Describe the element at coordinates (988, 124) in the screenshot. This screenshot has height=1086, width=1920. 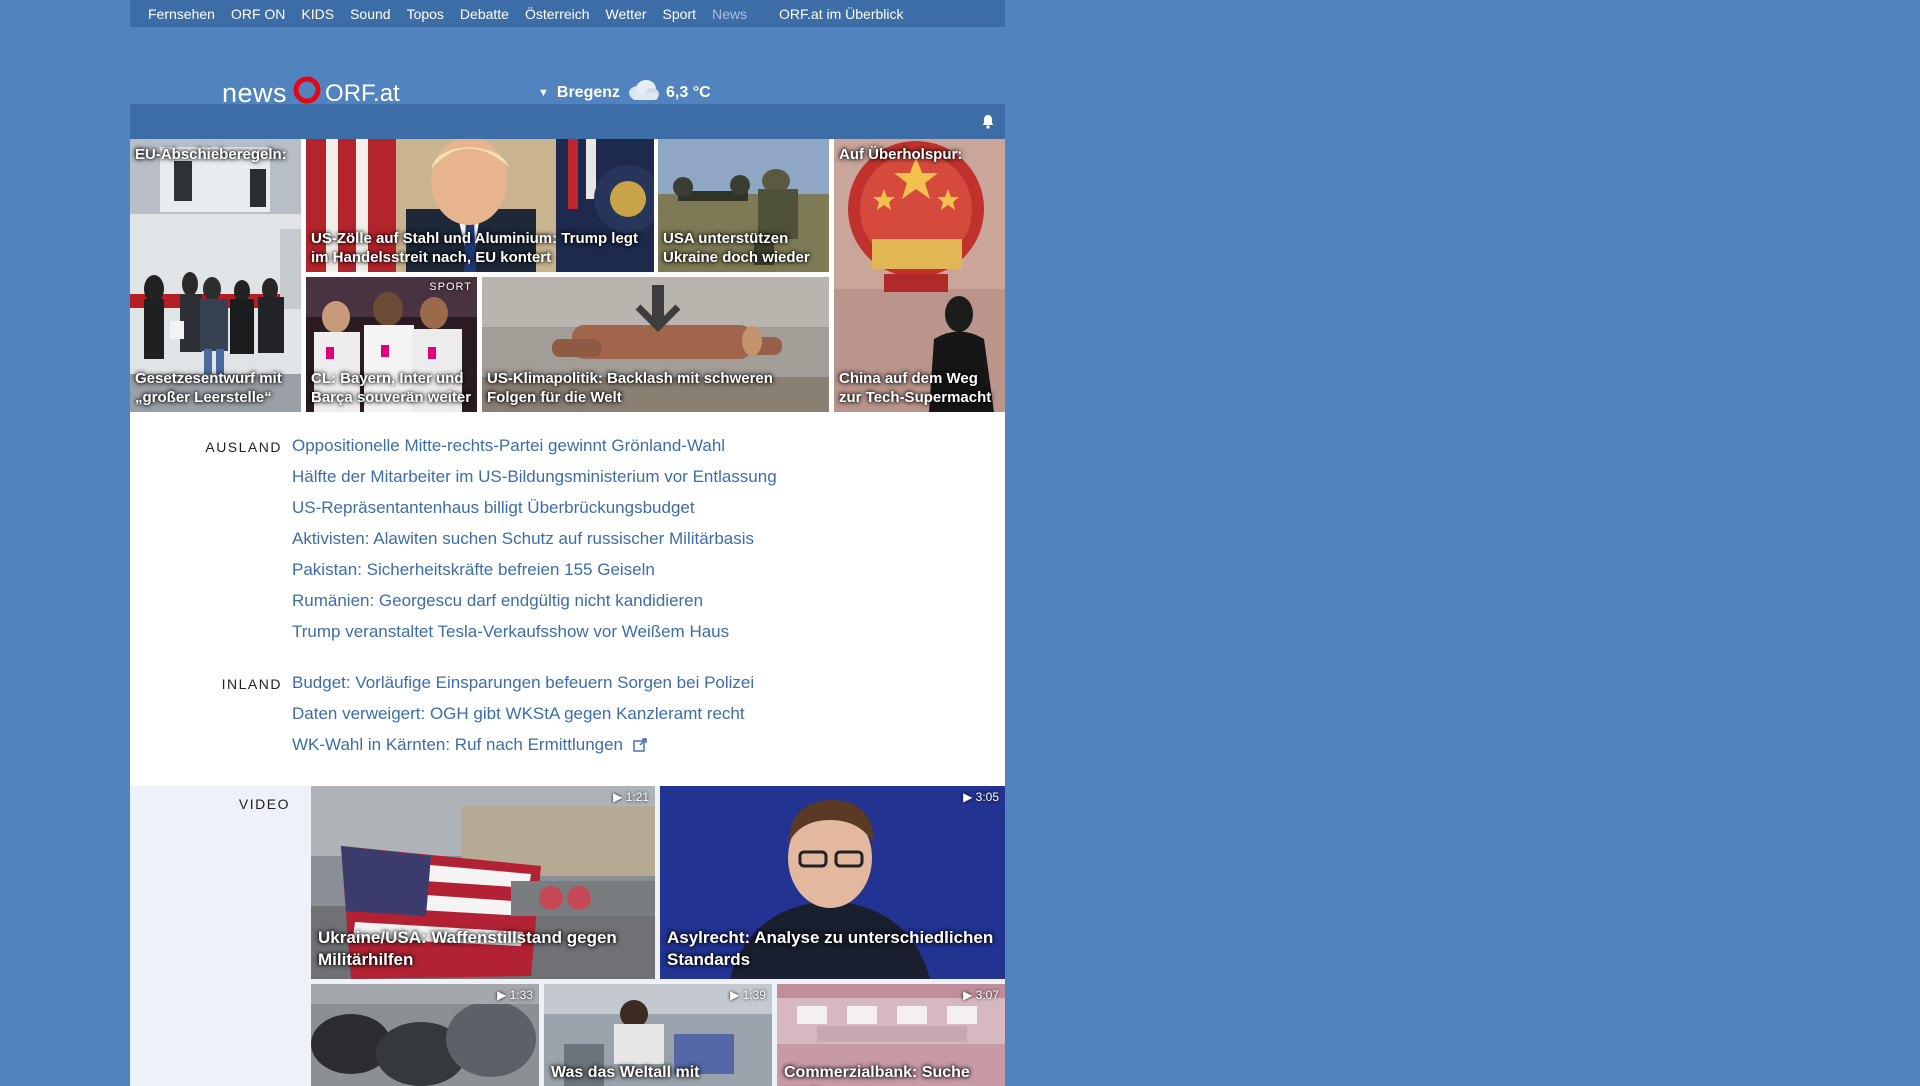
I see `bell-icon` at that location.